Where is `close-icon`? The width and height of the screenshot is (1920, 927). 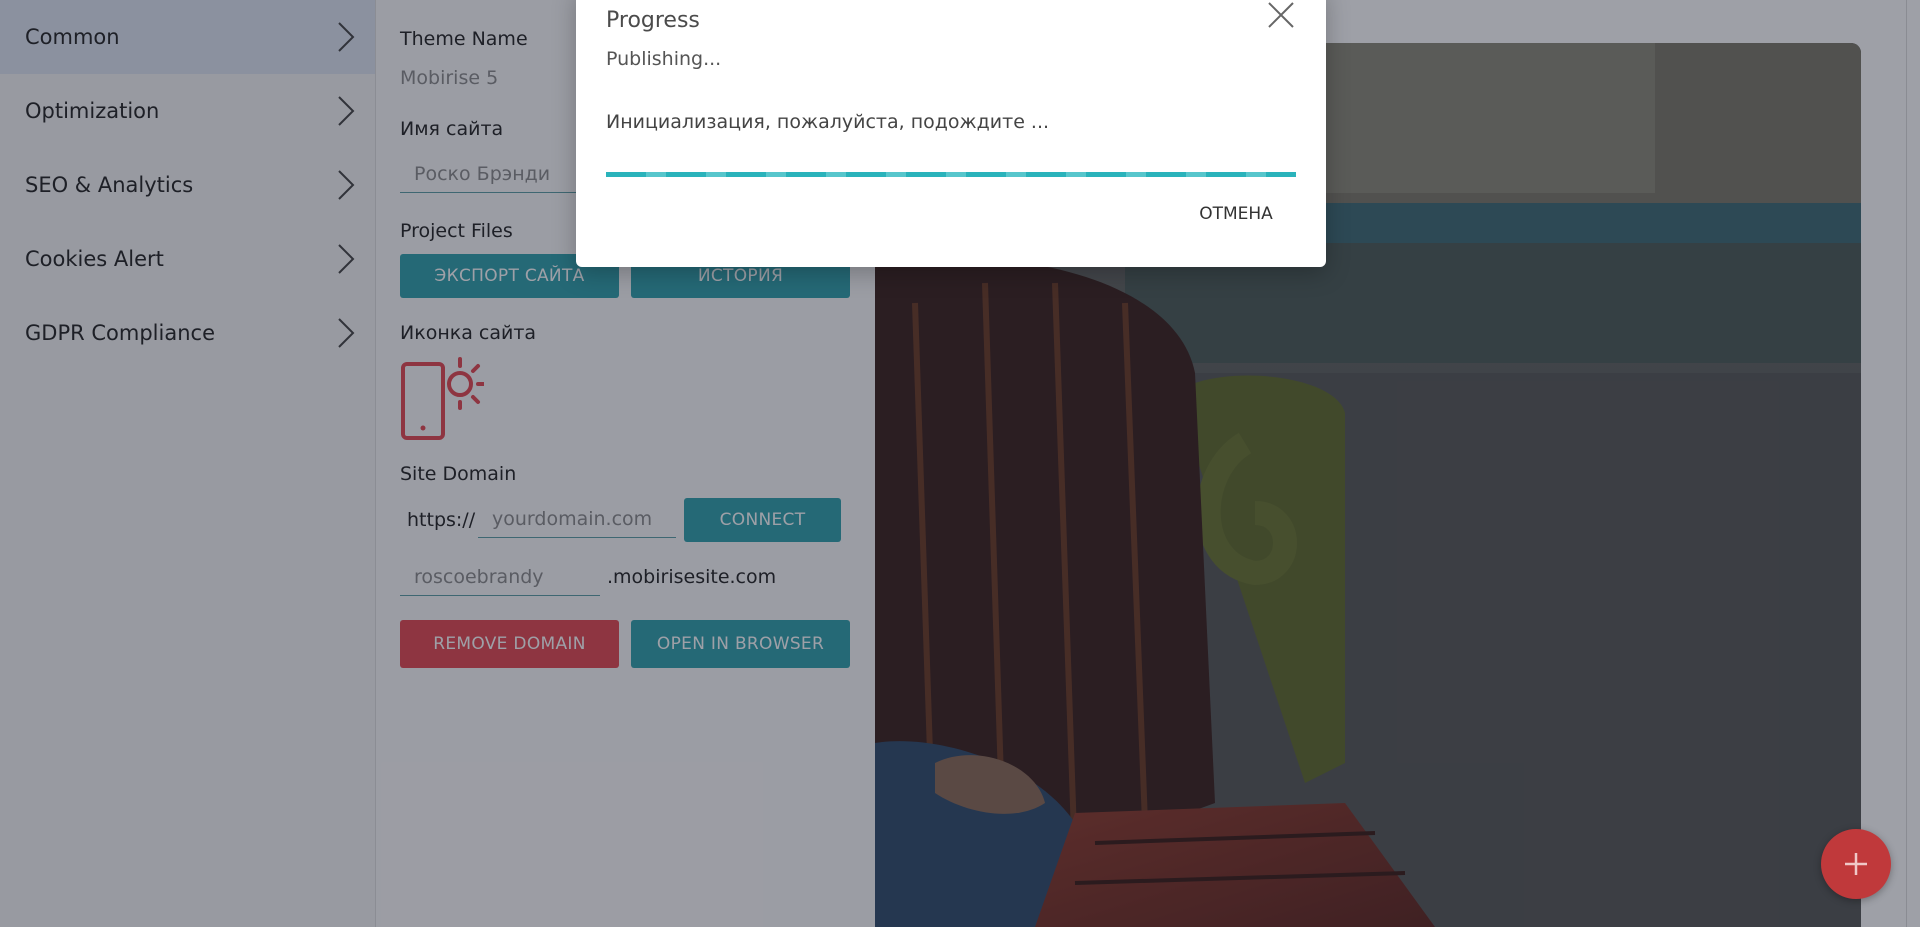
close-icon is located at coordinates (1281, 15).